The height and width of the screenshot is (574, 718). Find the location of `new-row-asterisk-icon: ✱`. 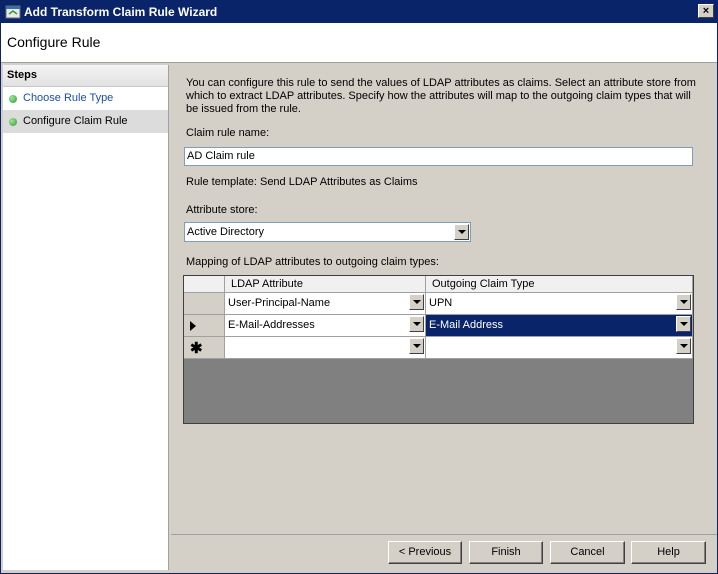

new-row-asterisk-icon: ✱ is located at coordinates (196, 348).